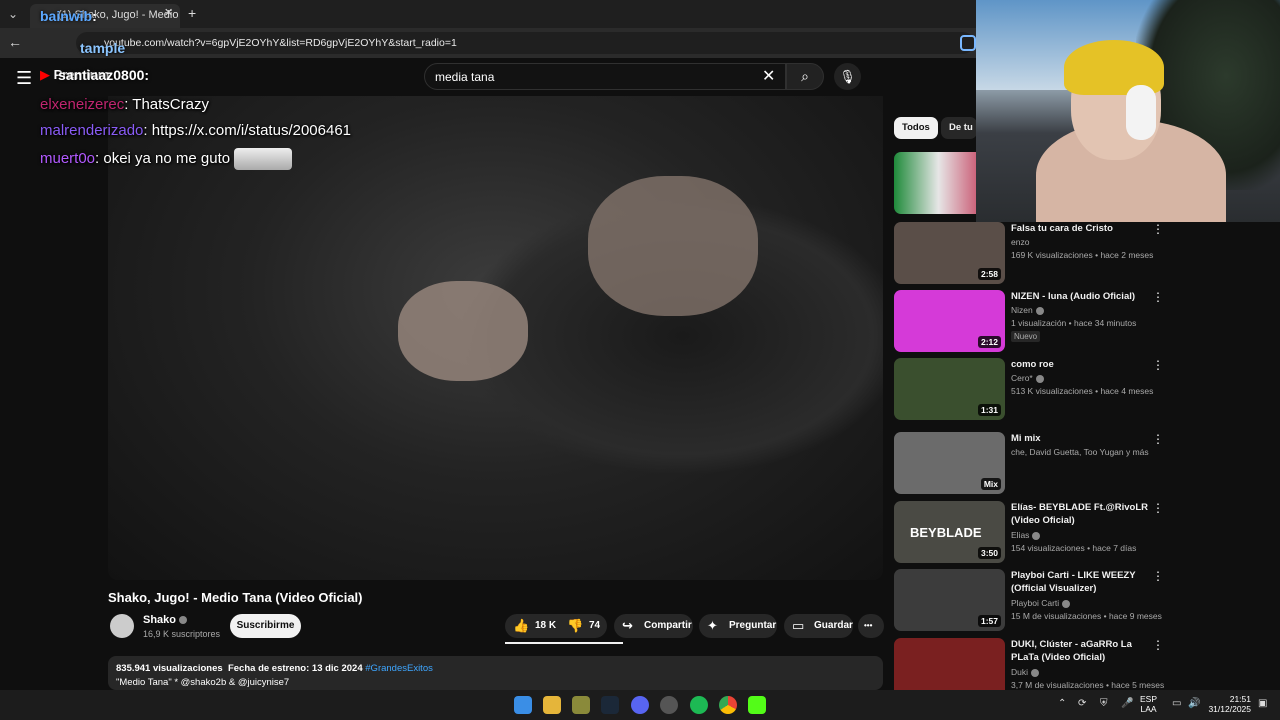  I want to click on share-button: ↪ Compartir, so click(653, 626).